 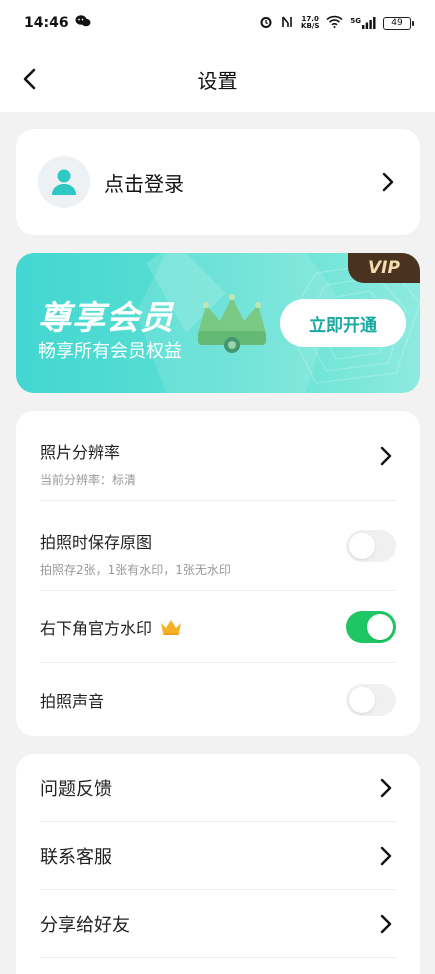 I want to click on net-speed-unit: KB/S, so click(x=310, y=26).